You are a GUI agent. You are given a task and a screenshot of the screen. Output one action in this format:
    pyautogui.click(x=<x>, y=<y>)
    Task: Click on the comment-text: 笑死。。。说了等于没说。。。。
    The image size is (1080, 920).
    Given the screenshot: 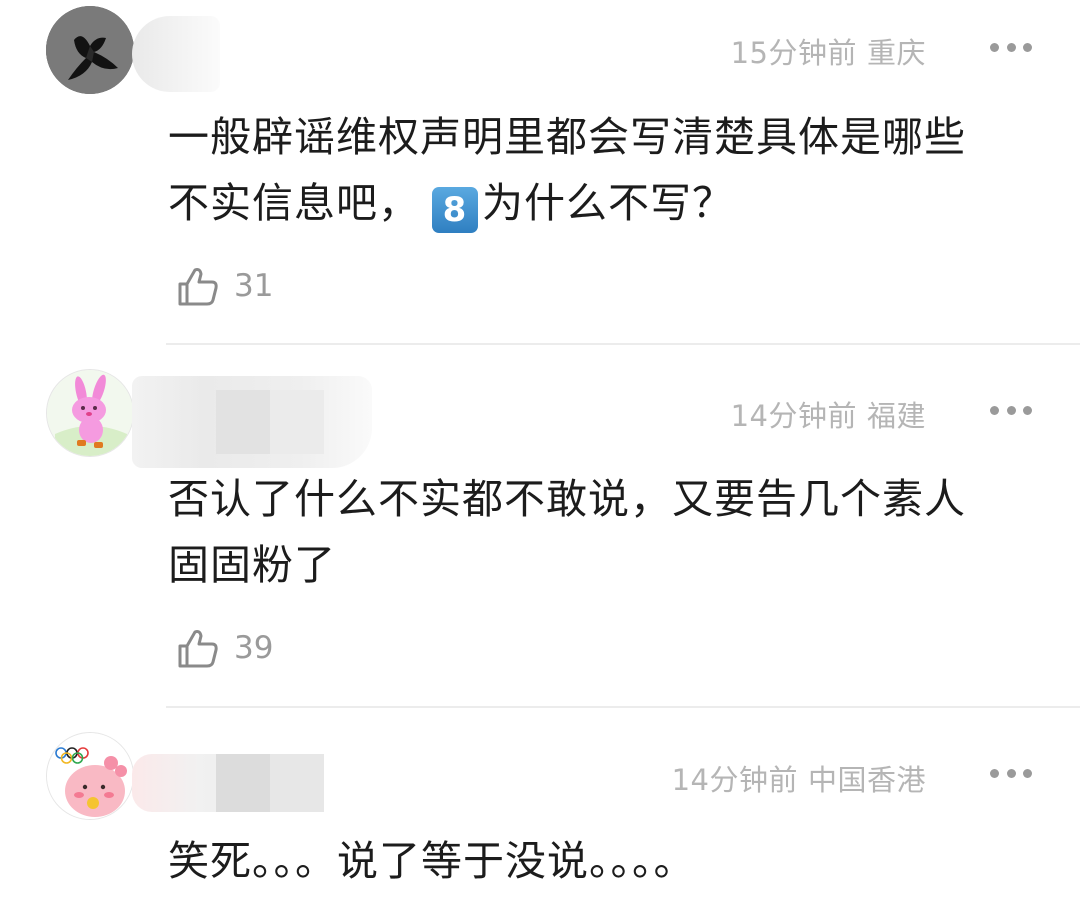 What is the action you would take?
    pyautogui.click(x=608, y=861)
    